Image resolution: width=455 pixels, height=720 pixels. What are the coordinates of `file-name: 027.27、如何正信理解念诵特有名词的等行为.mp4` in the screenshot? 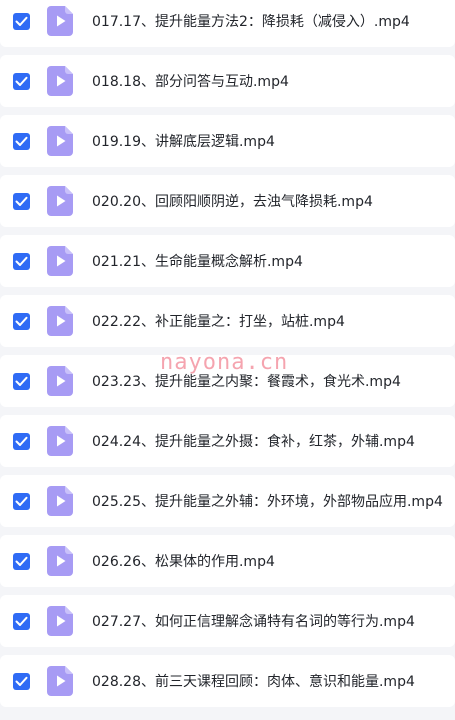 It's located at (253, 622).